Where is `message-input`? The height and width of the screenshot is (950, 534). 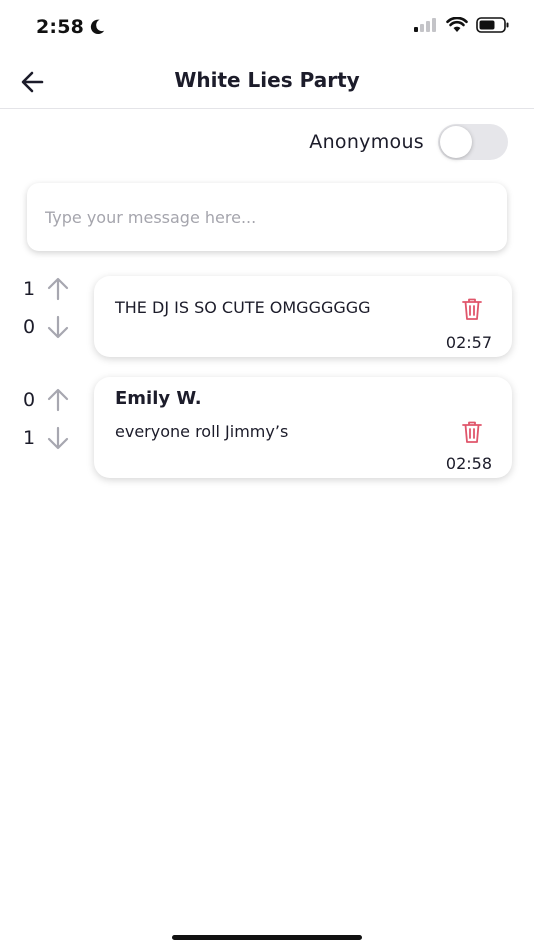 message-input is located at coordinates (267, 217).